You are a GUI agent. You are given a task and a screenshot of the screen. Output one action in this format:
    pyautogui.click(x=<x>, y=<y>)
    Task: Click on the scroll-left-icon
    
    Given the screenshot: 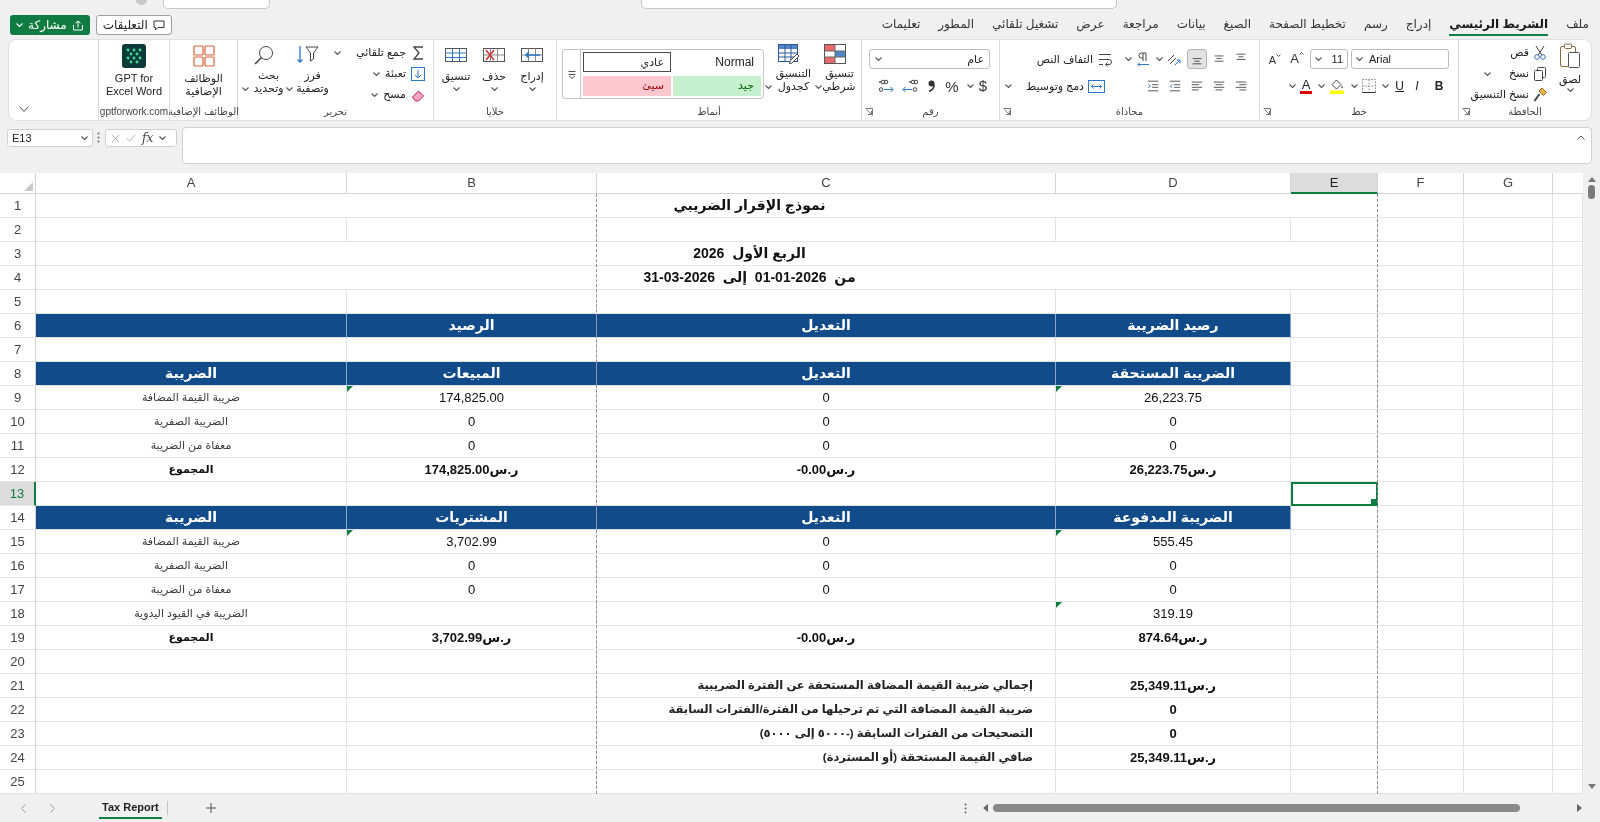 What is the action you would take?
    pyautogui.click(x=985, y=808)
    